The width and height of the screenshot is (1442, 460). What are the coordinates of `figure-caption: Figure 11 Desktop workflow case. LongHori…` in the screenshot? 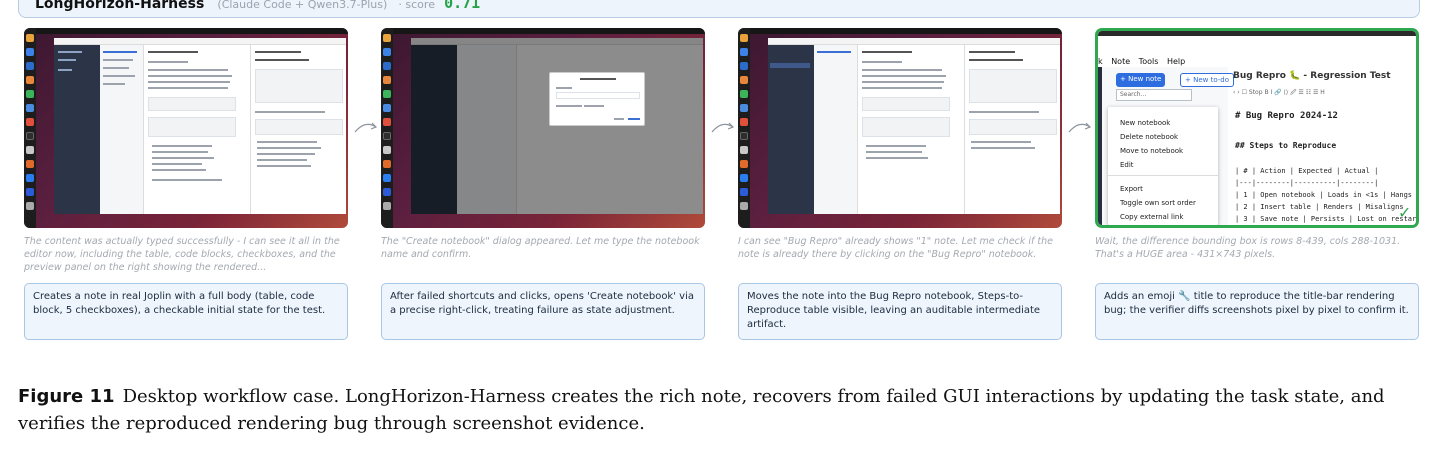 It's located at (723, 410).